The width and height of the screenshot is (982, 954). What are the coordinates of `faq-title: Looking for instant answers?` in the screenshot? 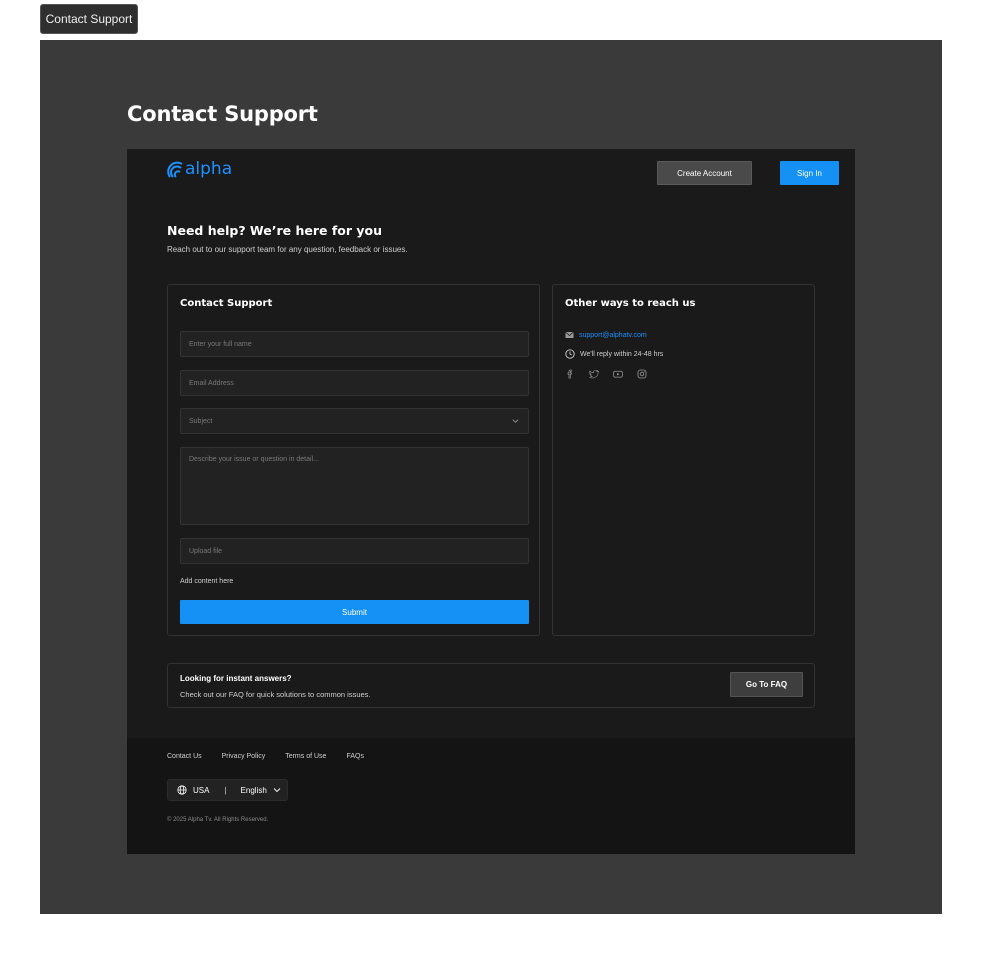 It's located at (236, 678).